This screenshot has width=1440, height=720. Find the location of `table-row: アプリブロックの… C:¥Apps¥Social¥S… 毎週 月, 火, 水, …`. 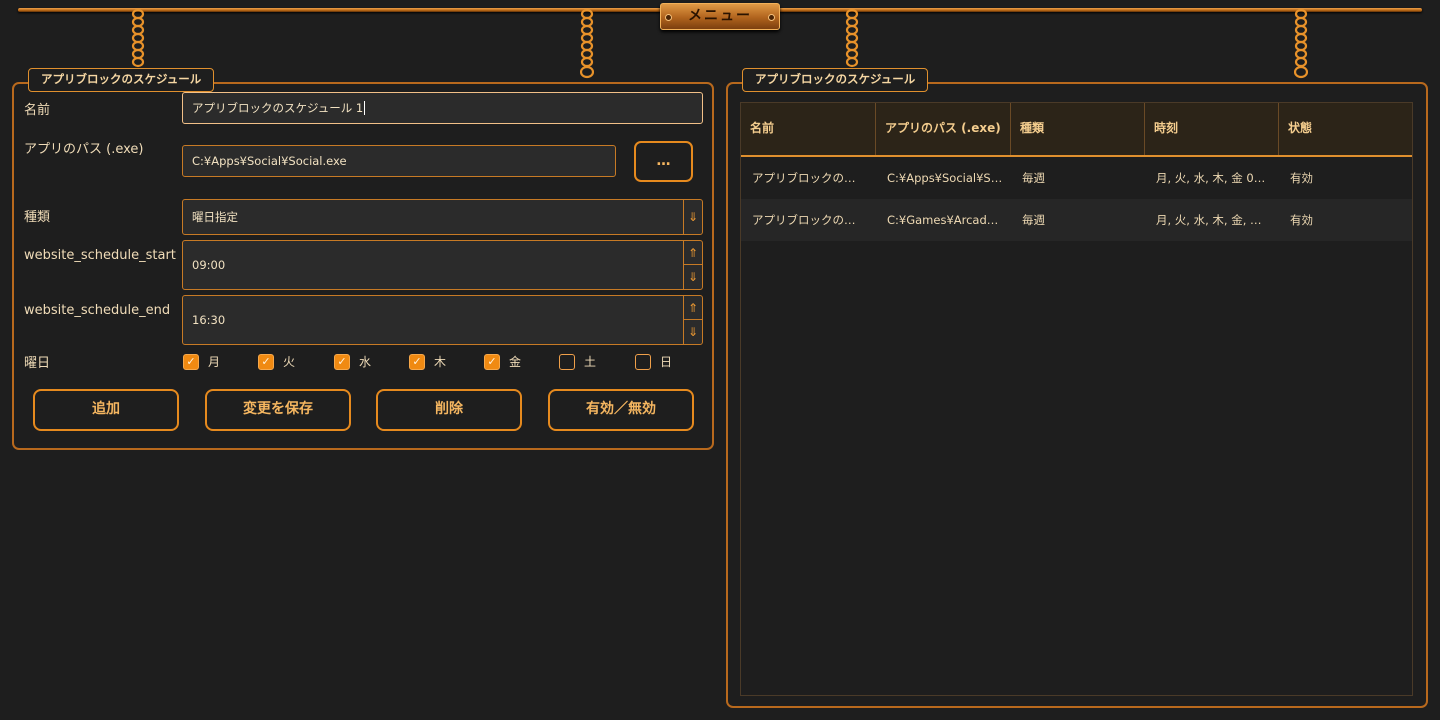

table-row: アプリブロックの… C:¥Apps¥Social¥S… 毎週 月, 火, 水, … is located at coordinates (1076, 178).